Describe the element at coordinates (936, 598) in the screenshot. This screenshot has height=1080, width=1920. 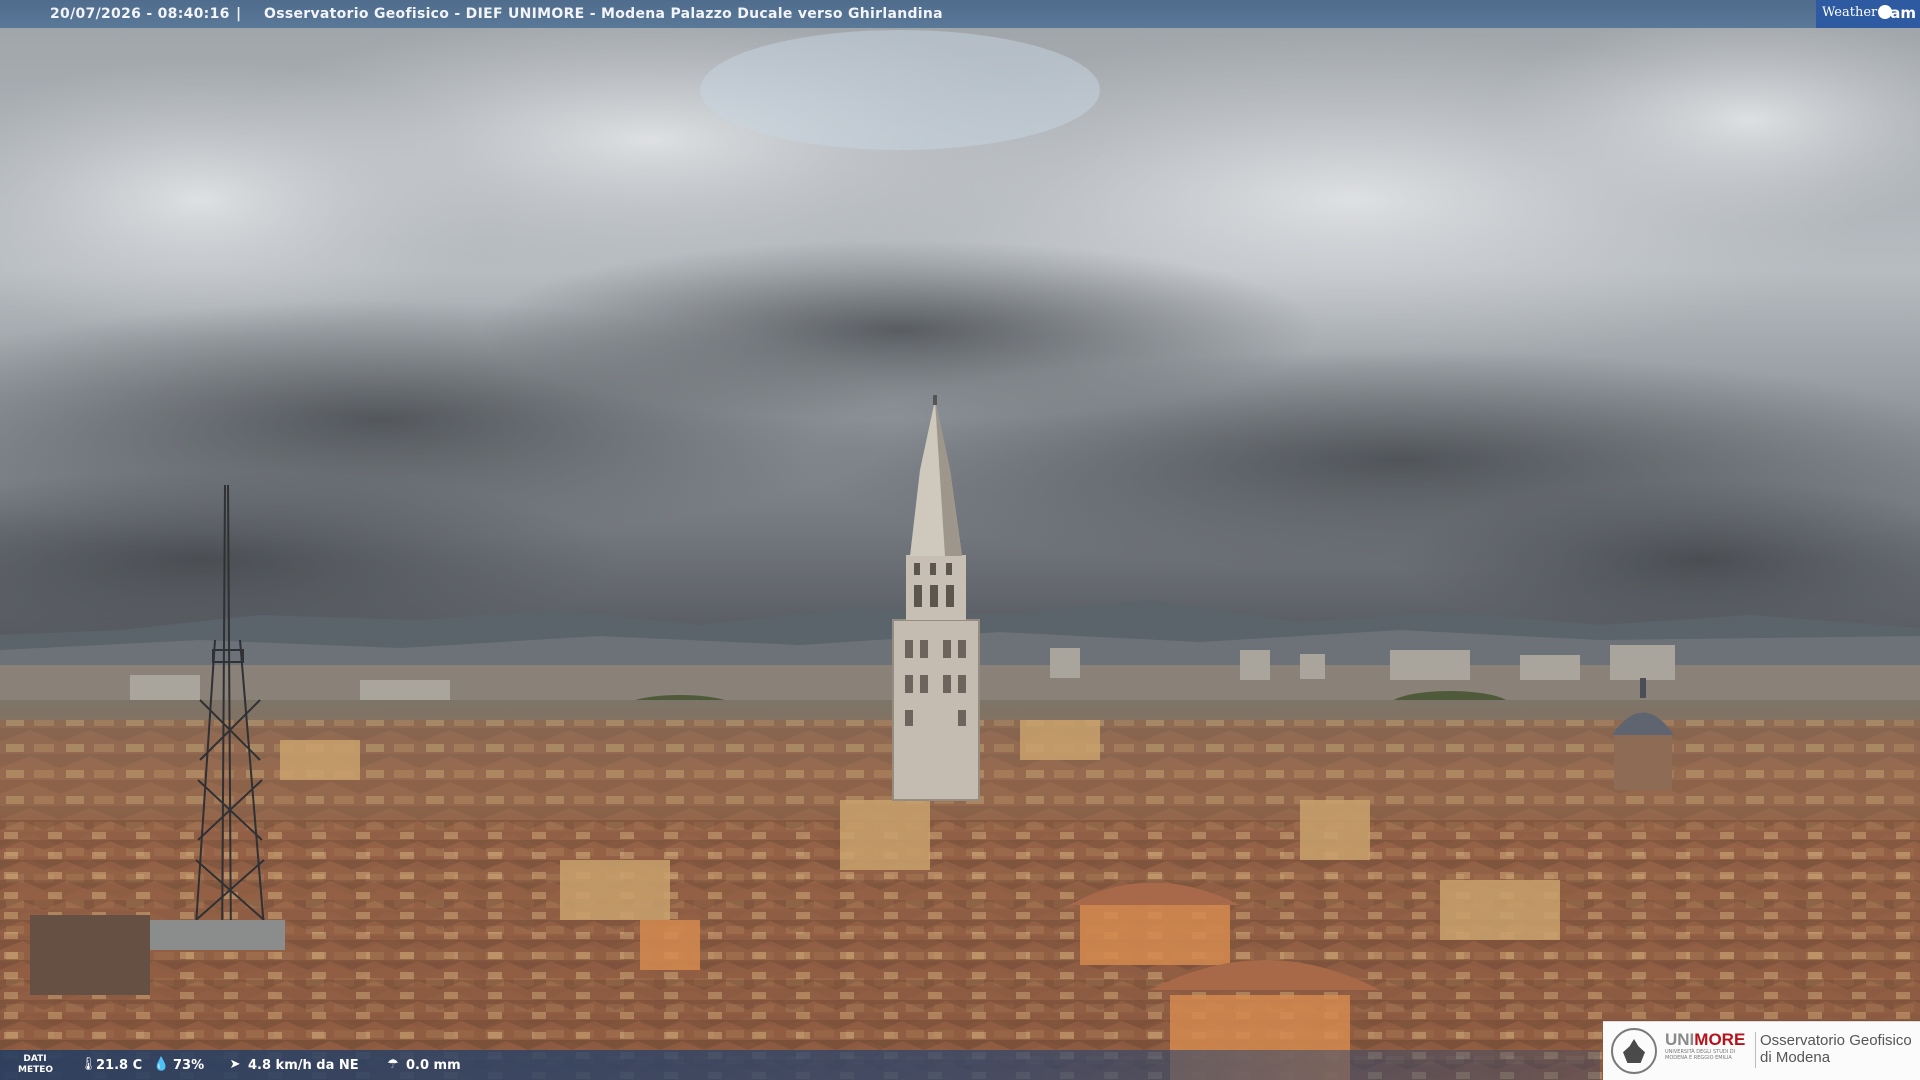
I see `ghirlandina-tower` at that location.